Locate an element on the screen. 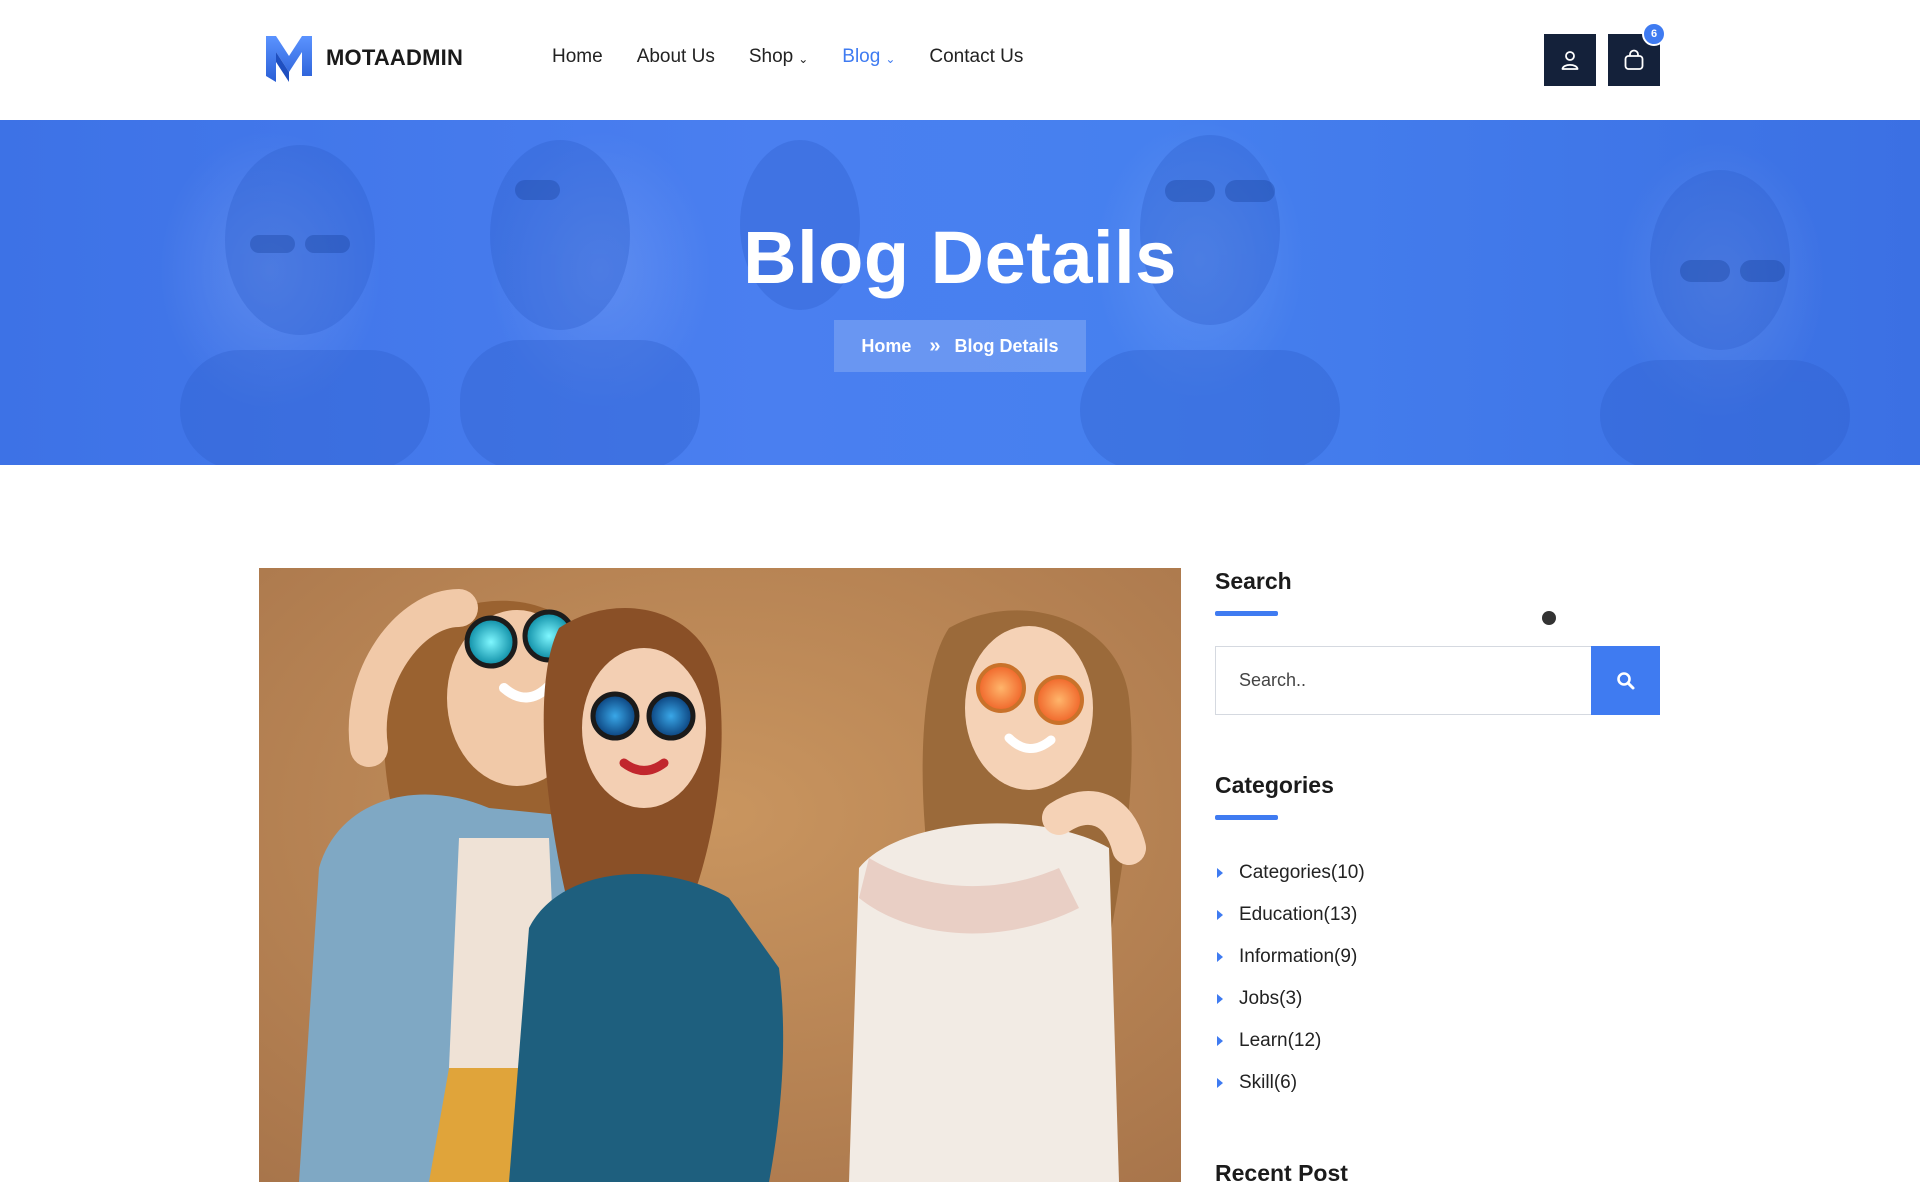 The image size is (1920, 1200). main-nav: Home About Us Shop ⌄ Blog ⌄ Contact Us is located at coordinates (787, 57).